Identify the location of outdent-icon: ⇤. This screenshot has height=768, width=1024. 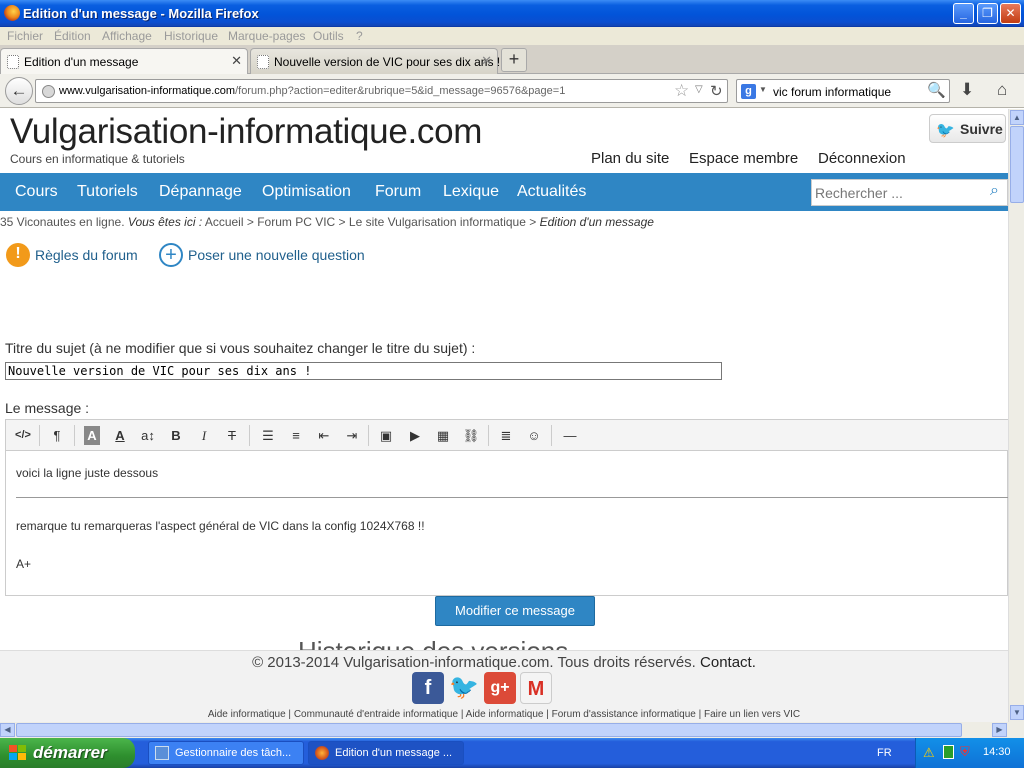
(324, 435).